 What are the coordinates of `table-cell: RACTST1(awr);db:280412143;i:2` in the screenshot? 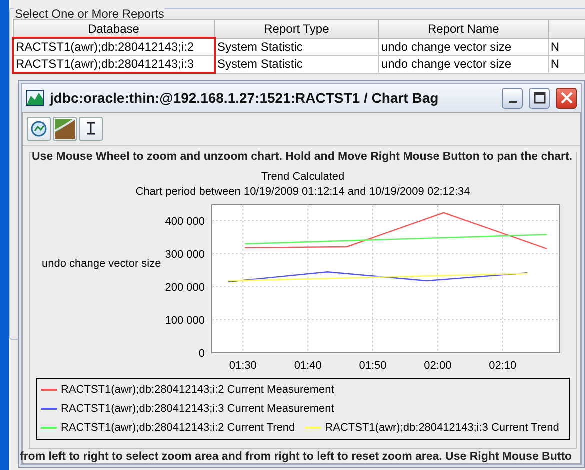 It's located at (113, 47).